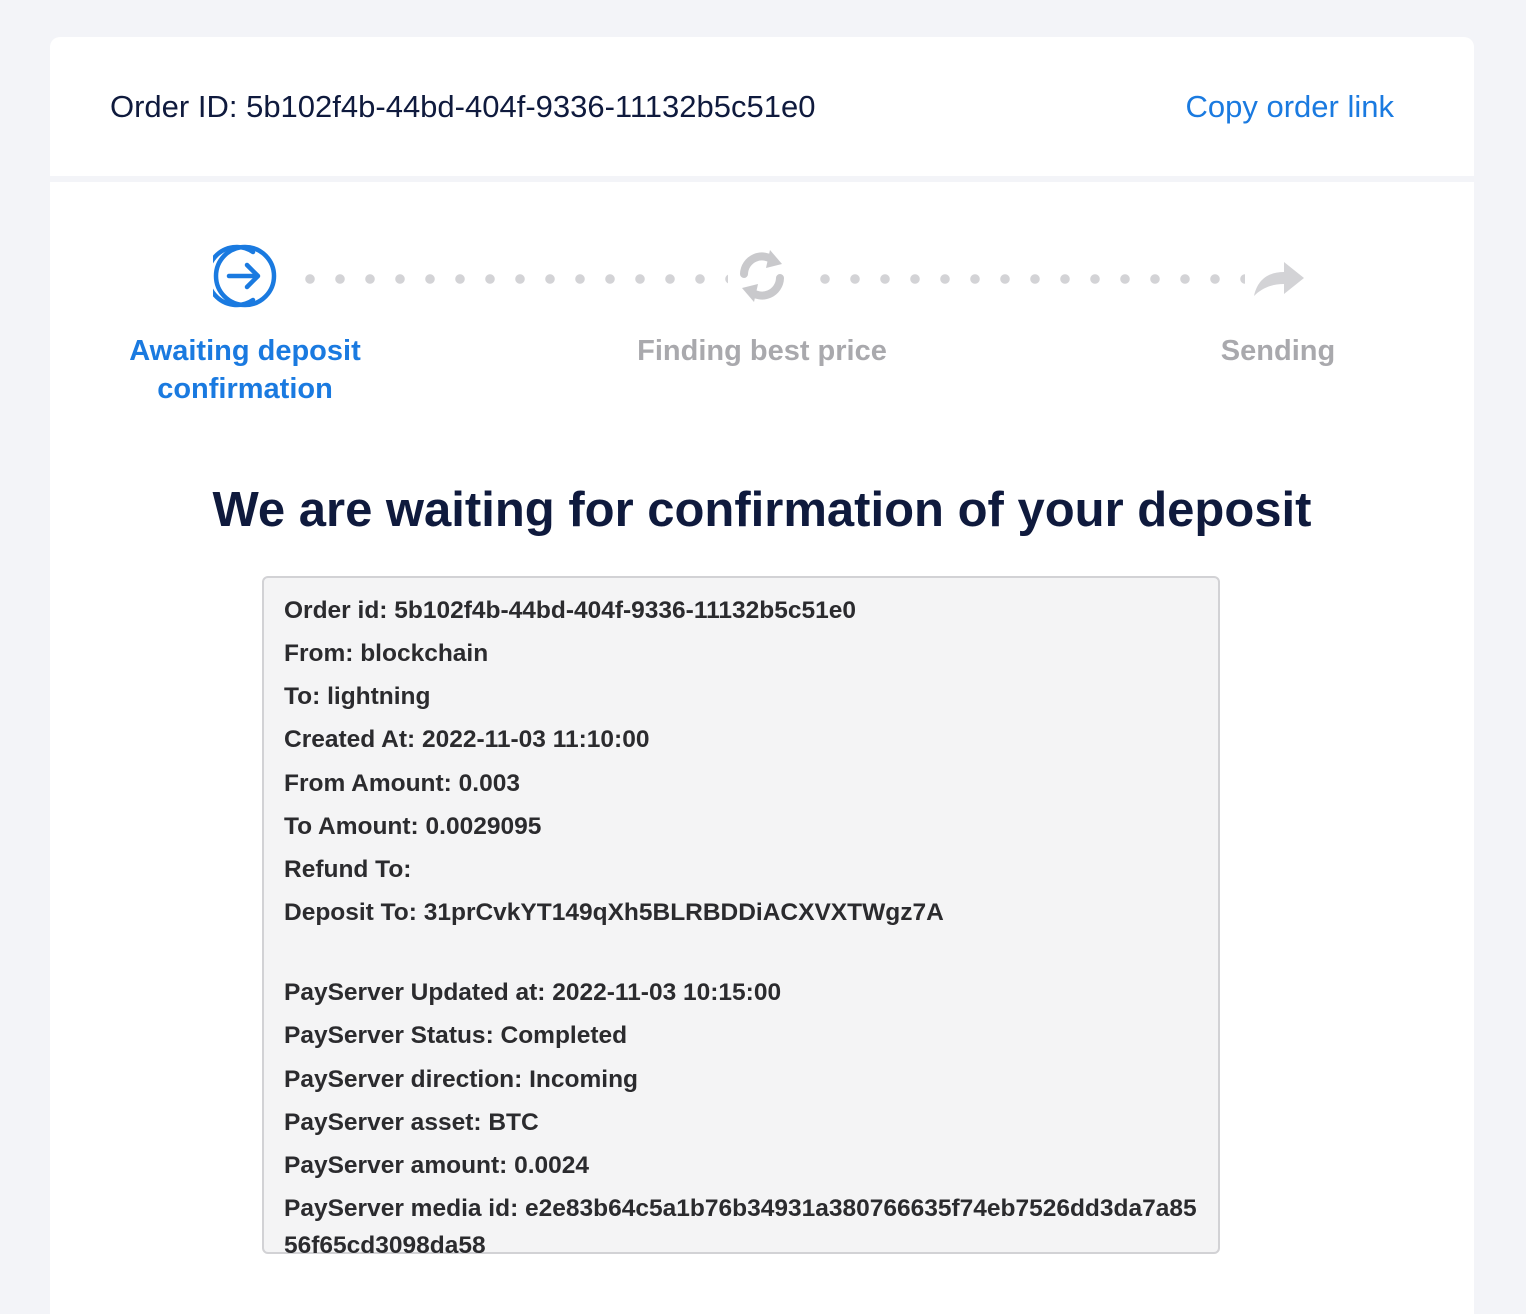  What do you see at coordinates (437, 1165) in the screenshot?
I see `detail-payserver-amount: PayServer amount: 0.0024` at bounding box center [437, 1165].